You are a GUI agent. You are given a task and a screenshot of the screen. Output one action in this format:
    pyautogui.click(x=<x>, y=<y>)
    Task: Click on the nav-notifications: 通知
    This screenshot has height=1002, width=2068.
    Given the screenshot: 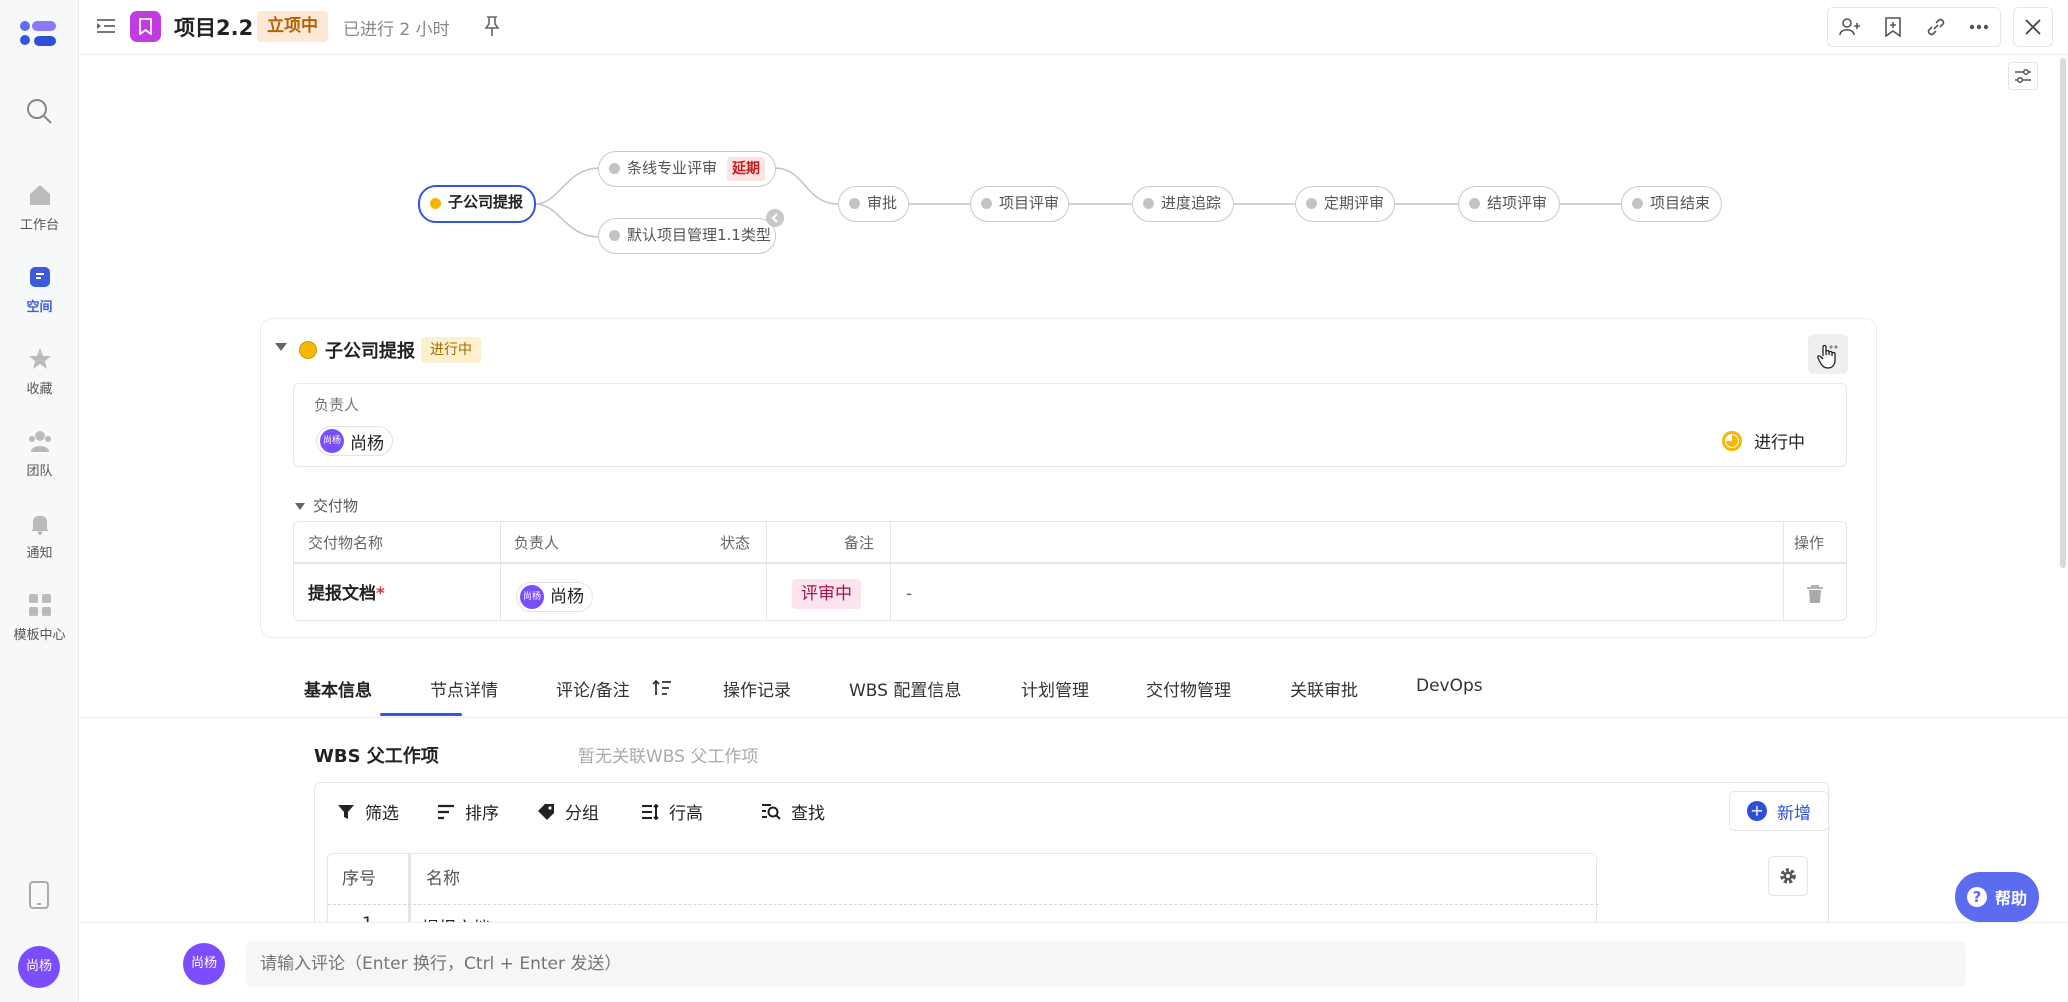 What is the action you would take?
    pyautogui.click(x=39, y=535)
    